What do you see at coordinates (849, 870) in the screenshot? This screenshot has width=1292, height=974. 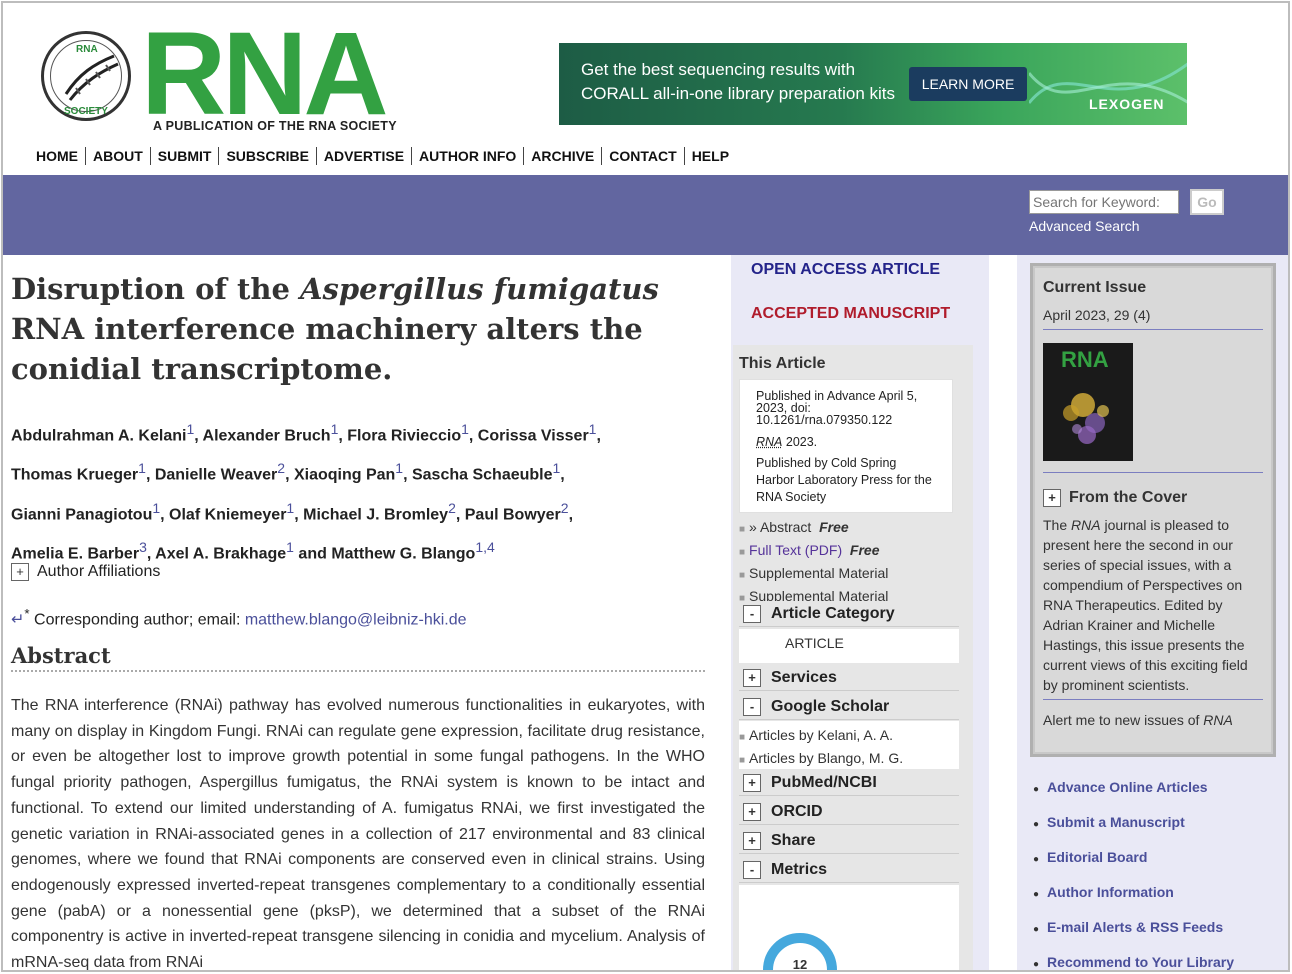 I see `metrics-section: - Metrics` at bounding box center [849, 870].